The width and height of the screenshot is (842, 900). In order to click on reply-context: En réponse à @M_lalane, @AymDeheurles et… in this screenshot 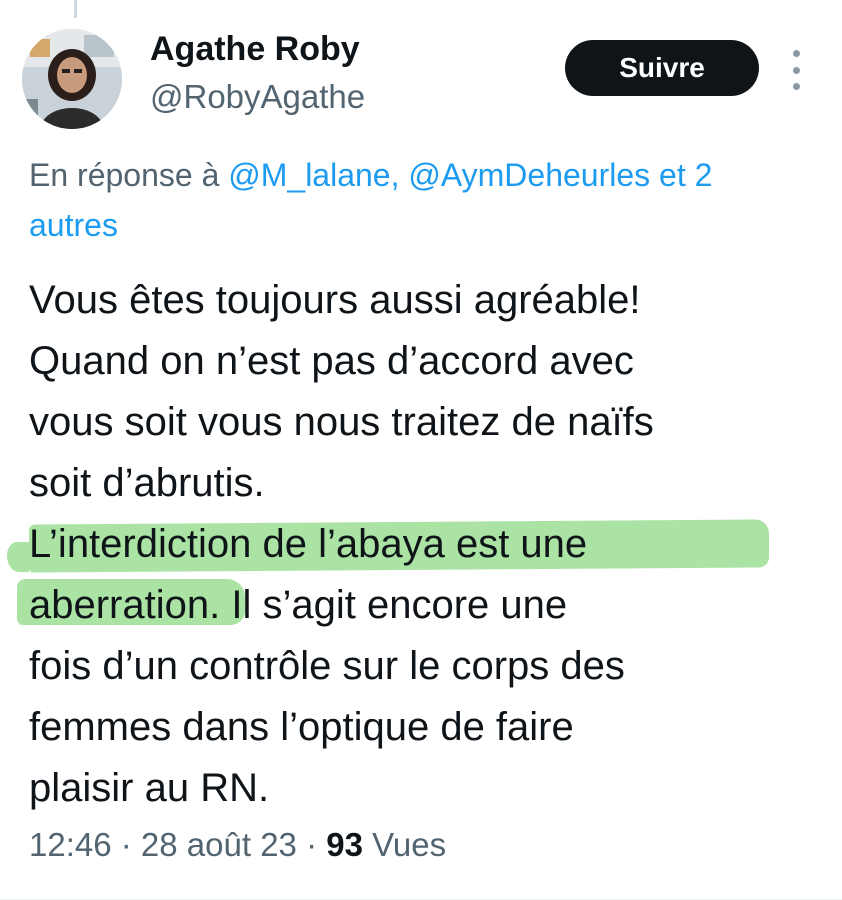, I will do `click(435, 175)`.